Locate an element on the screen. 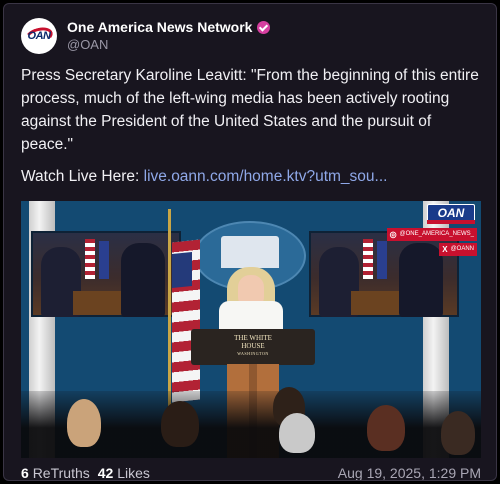  instagram-handle-badge: ◎ @ONE_AMERICA_NEWS_ is located at coordinates (431, 234).